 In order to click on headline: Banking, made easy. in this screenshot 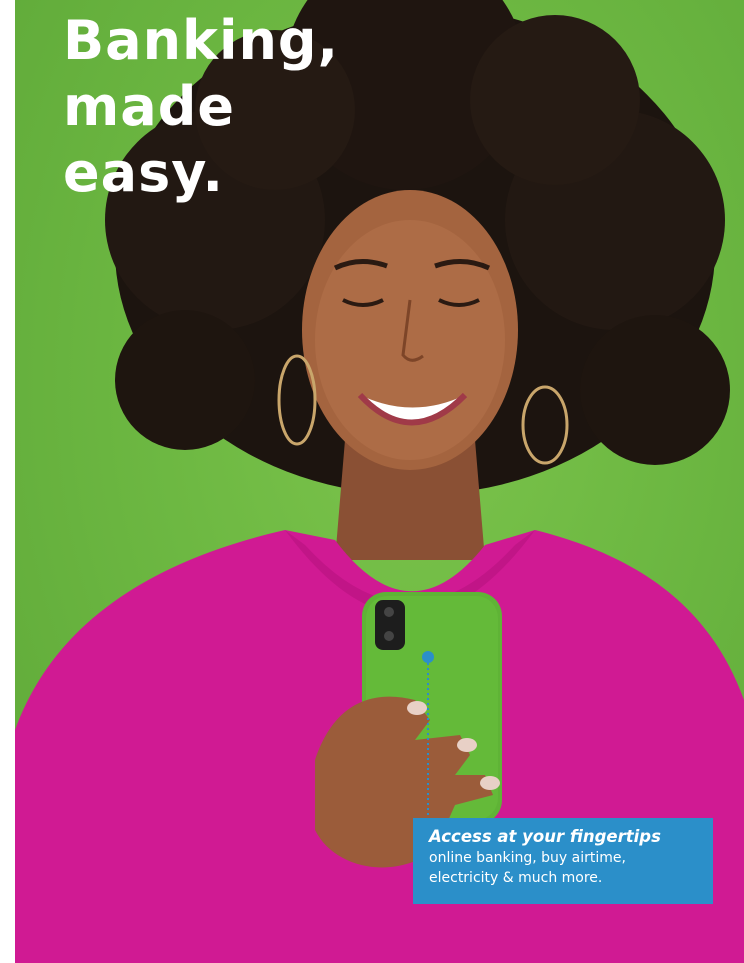, I will do `click(201, 107)`.